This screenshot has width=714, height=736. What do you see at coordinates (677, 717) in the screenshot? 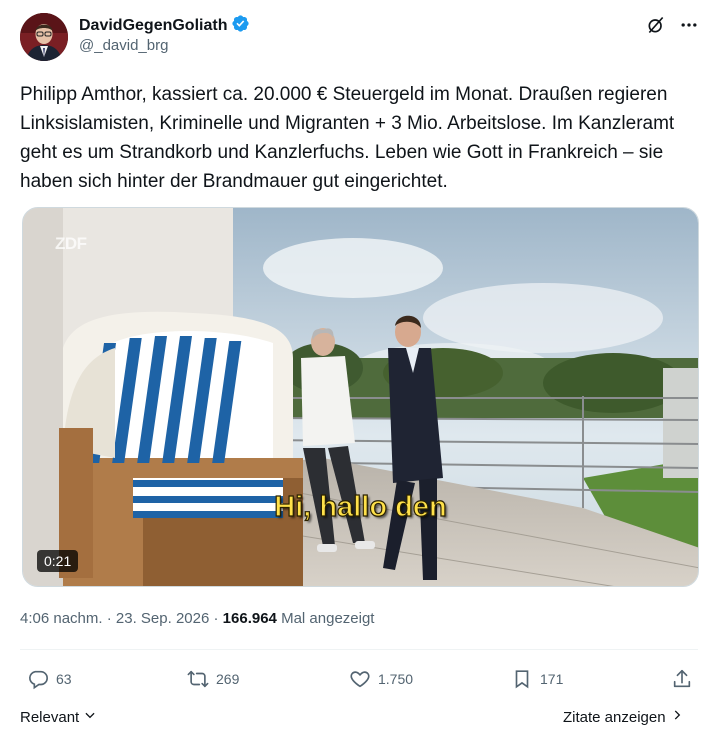
I see `chevron-right-icon` at bounding box center [677, 717].